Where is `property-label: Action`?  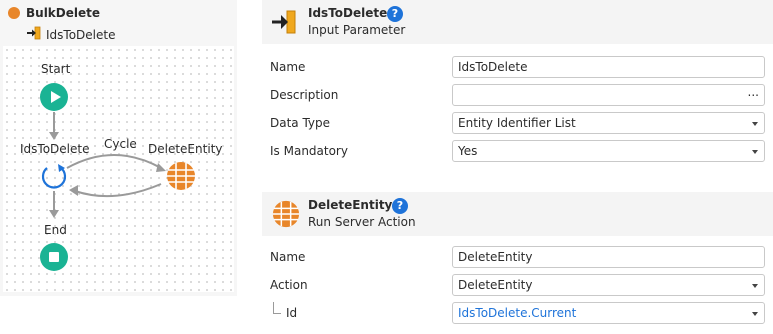
property-label: Action is located at coordinates (289, 285).